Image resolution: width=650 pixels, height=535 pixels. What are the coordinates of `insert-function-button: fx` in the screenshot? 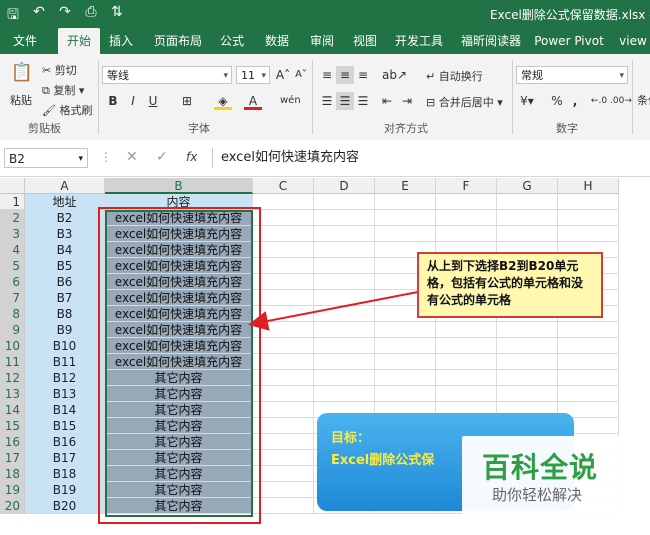 It's located at (191, 157).